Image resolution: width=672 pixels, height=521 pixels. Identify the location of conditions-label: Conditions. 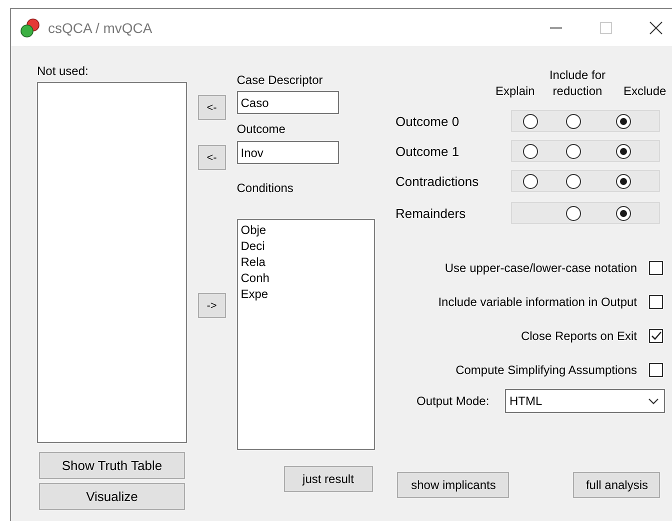
(265, 188).